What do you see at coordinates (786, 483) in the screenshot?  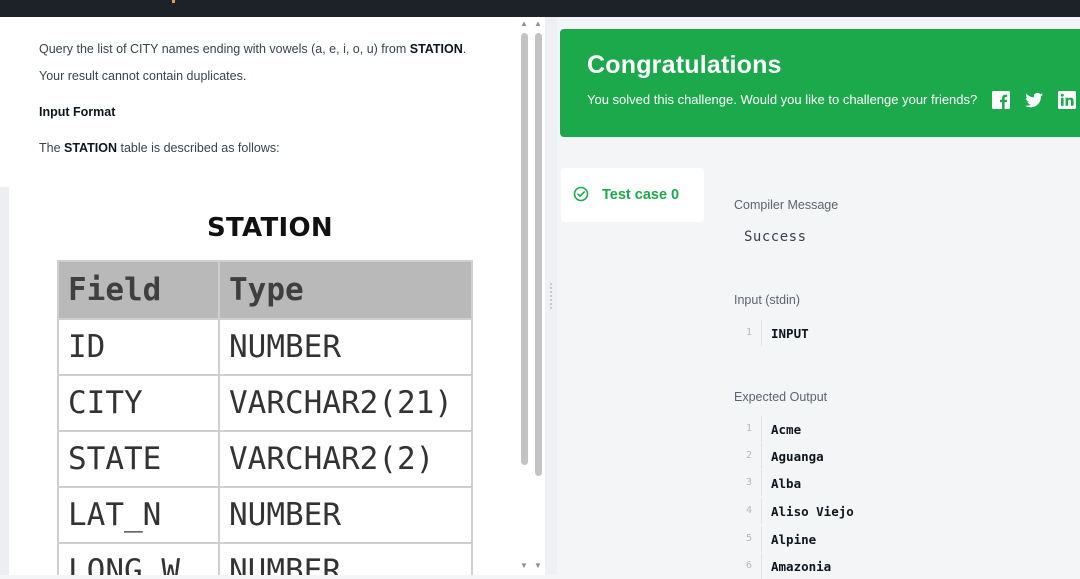 I see `output-line-text: Alba` at bounding box center [786, 483].